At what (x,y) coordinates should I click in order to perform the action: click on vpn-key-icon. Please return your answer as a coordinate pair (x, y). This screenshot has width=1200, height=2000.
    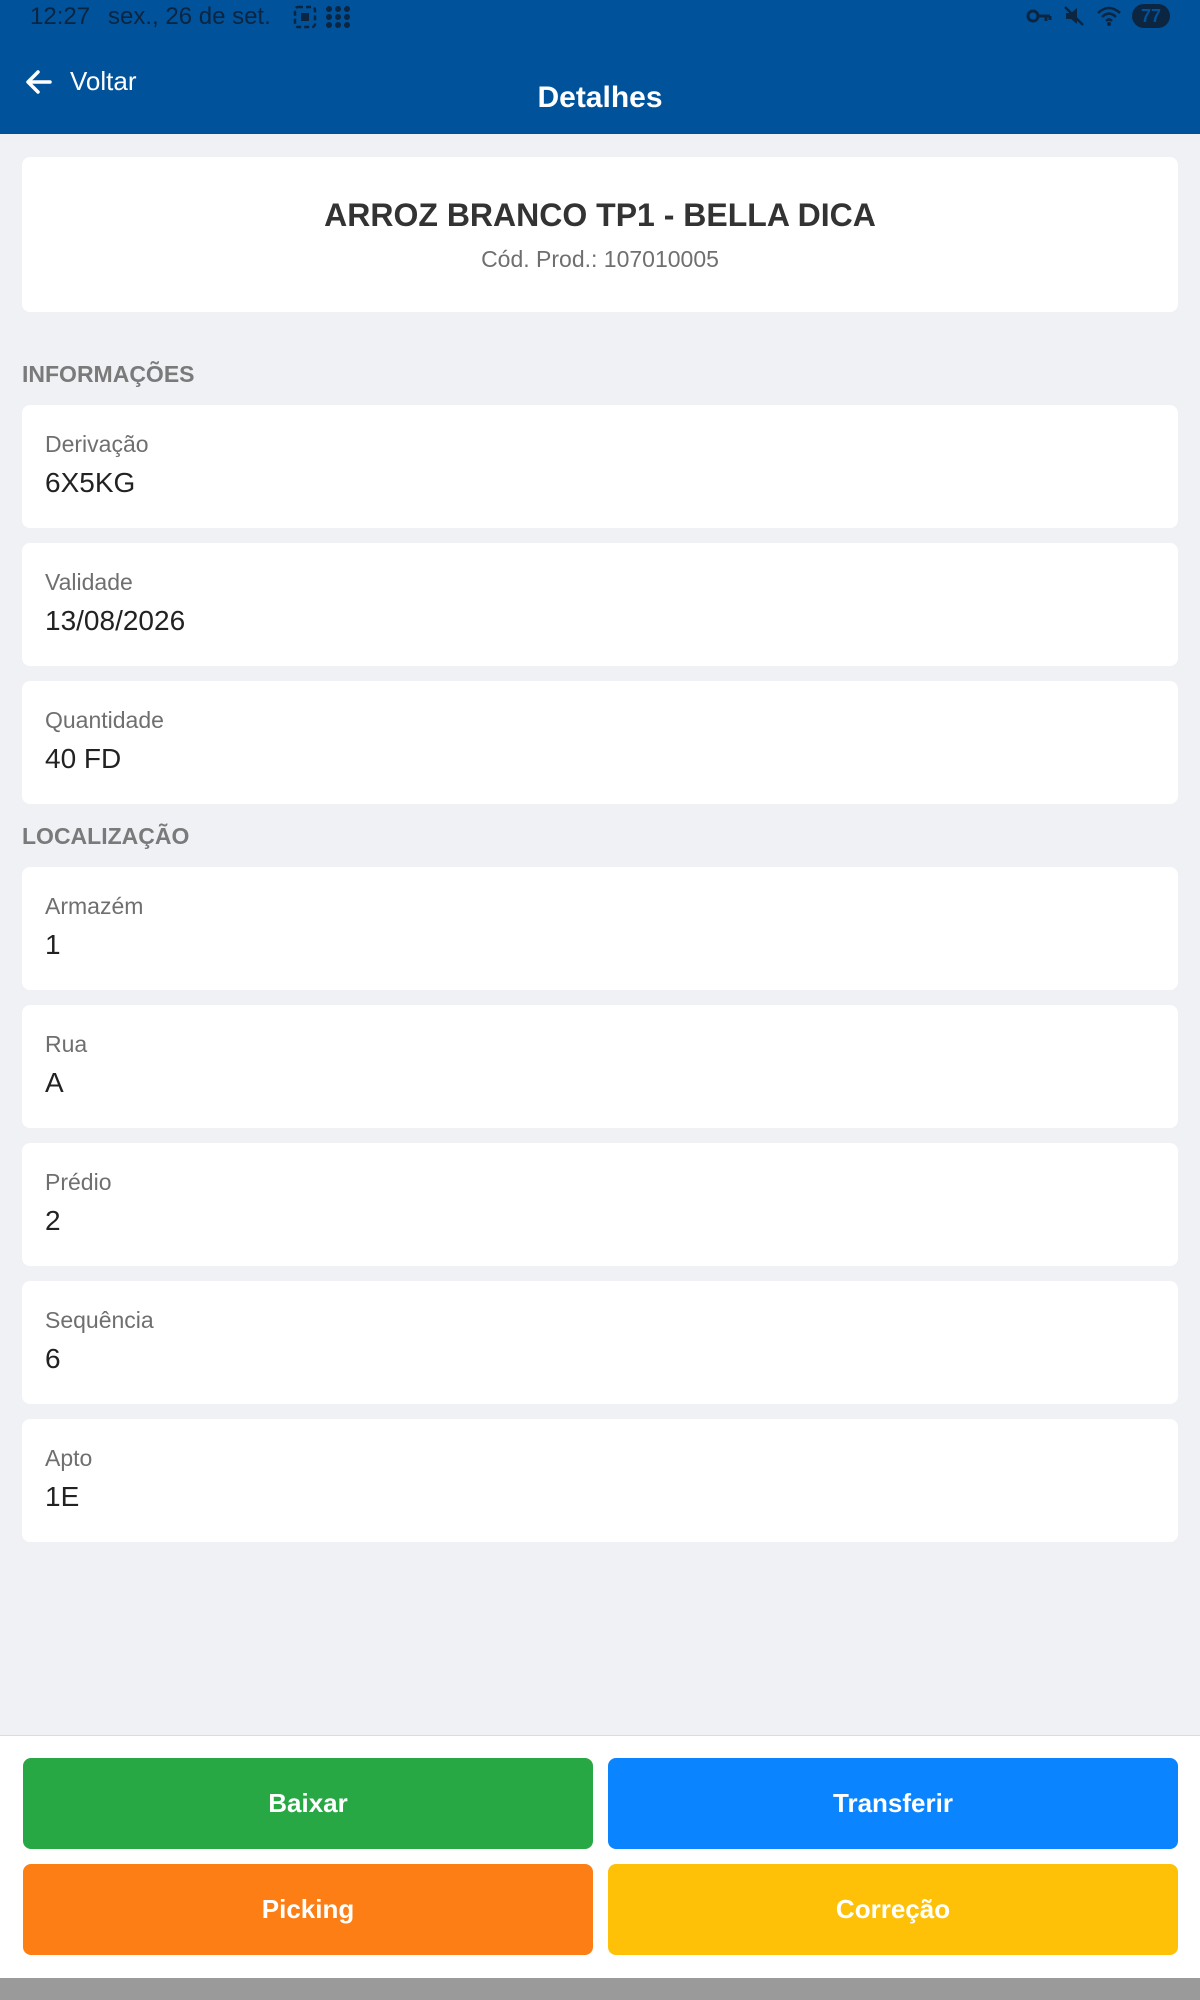
    Looking at the image, I should click on (1039, 16).